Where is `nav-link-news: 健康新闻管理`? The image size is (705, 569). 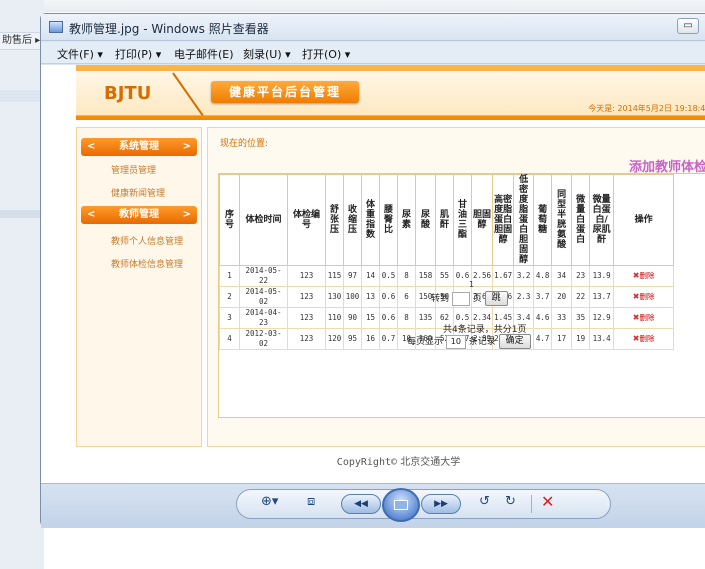
nav-link-news: 健康新闻管理 is located at coordinates (138, 192).